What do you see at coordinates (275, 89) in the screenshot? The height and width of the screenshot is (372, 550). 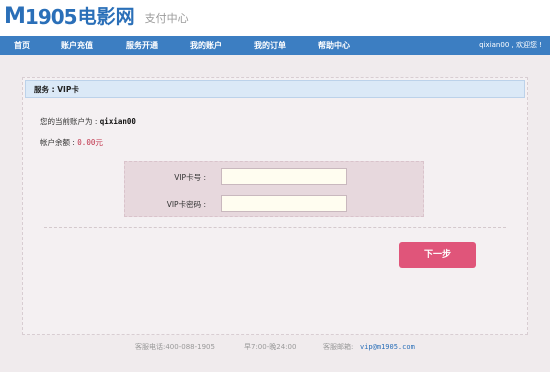 I see `panel-header: 服务 : VIP卡` at bounding box center [275, 89].